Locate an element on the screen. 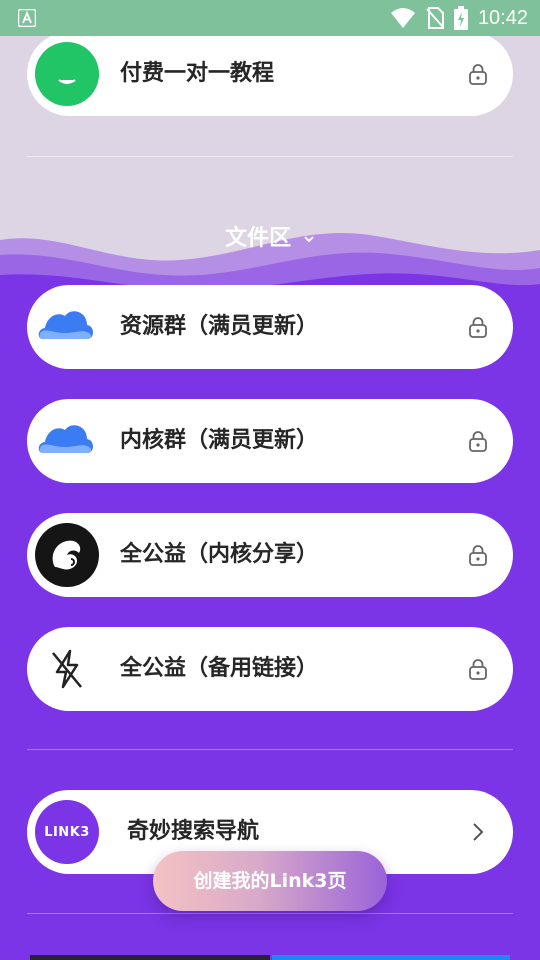  status-time: 10:42 is located at coordinates (502, 17).